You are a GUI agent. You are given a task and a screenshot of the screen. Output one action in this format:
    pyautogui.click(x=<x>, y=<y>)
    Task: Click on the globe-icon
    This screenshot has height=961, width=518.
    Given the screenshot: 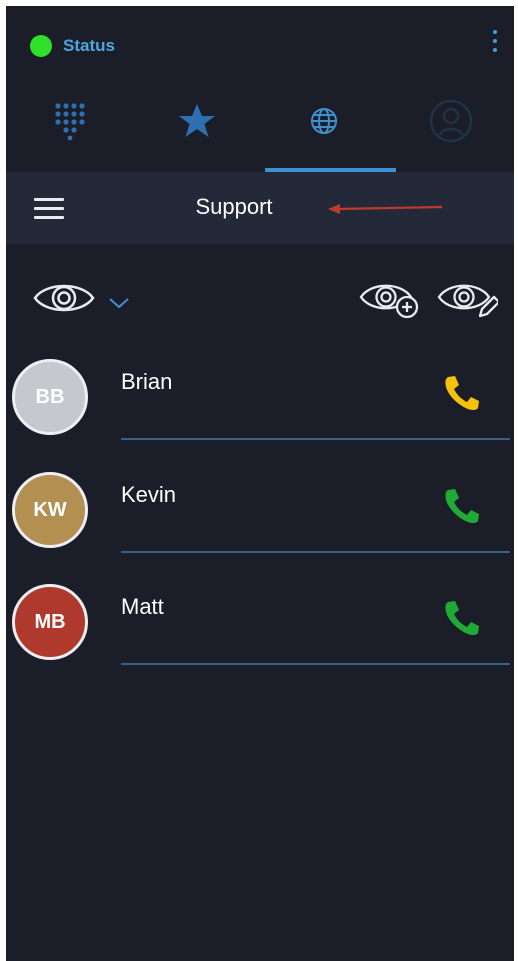 What is the action you would take?
    pyautogui.click(x=323, y=121)
    